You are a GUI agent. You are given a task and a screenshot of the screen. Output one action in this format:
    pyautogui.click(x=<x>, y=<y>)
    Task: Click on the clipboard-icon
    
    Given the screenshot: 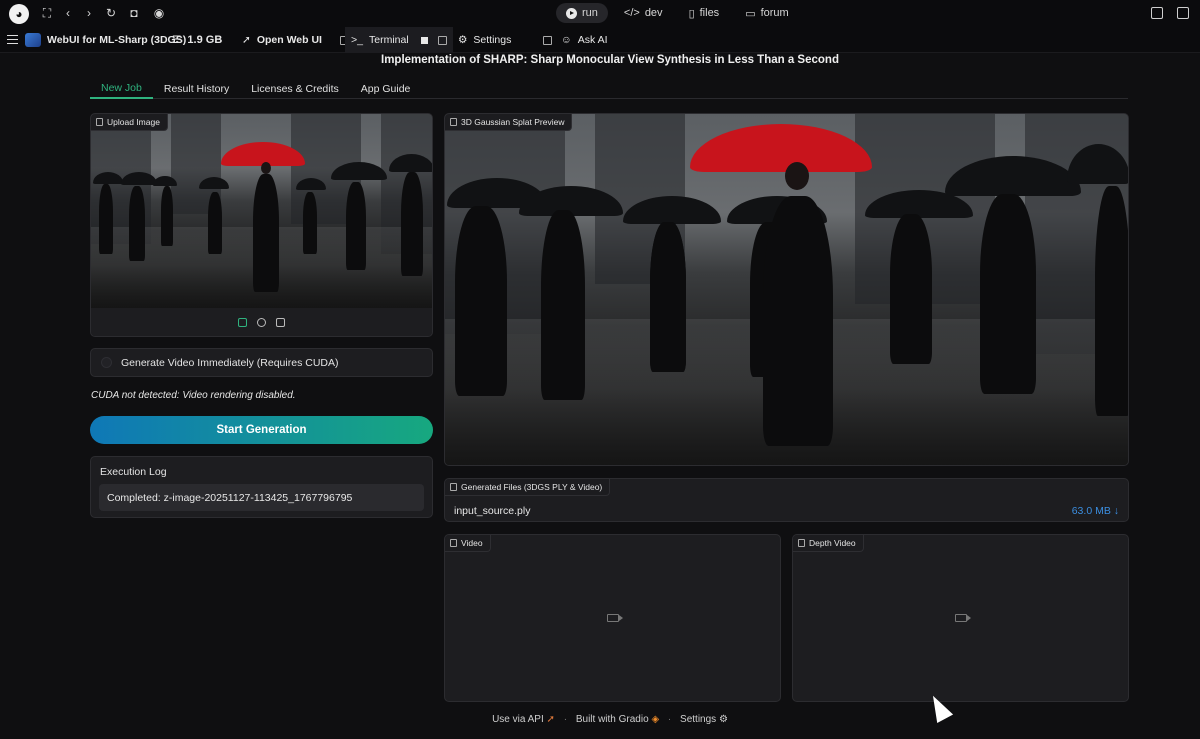 What is the action you would take?
    pyautogui.click(x=280, y=322)
    